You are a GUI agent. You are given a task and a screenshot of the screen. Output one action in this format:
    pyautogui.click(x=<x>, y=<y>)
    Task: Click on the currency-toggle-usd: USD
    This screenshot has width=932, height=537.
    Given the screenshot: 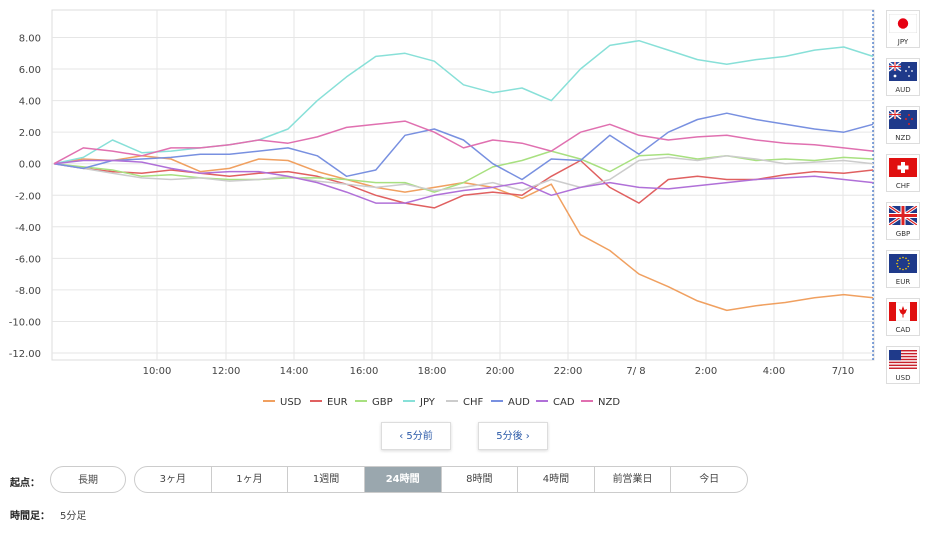 What is the action you would take?
    pyautogui.click(x=903, y=365)
    